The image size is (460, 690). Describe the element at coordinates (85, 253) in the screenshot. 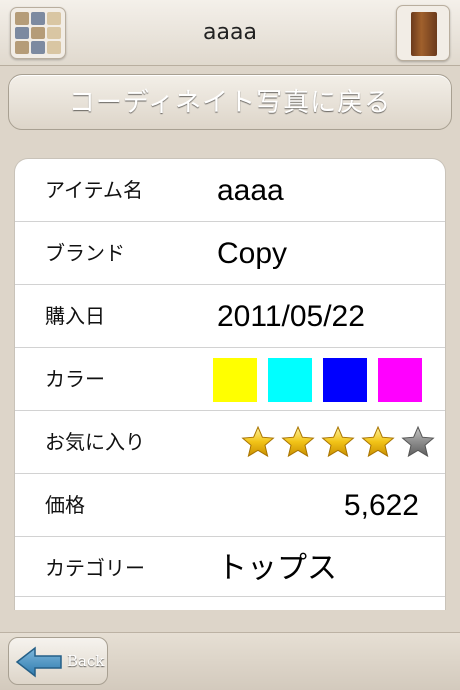

I see `brand-label: ブランド` at that location.